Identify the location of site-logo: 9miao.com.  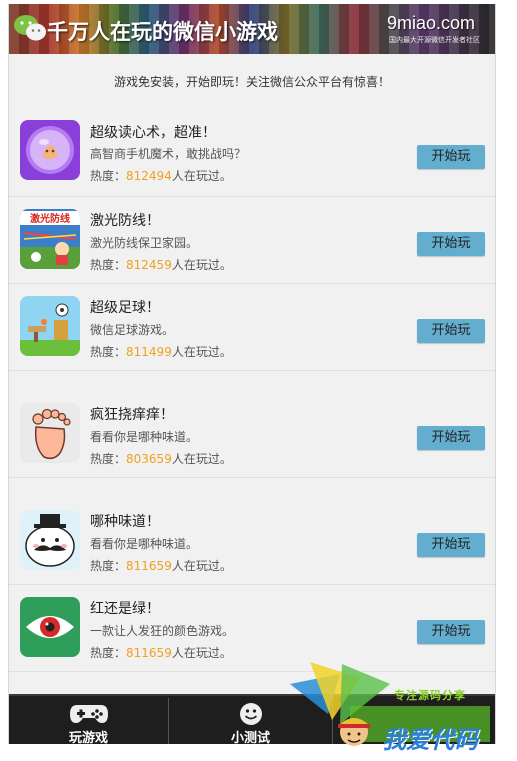
(431, 23).